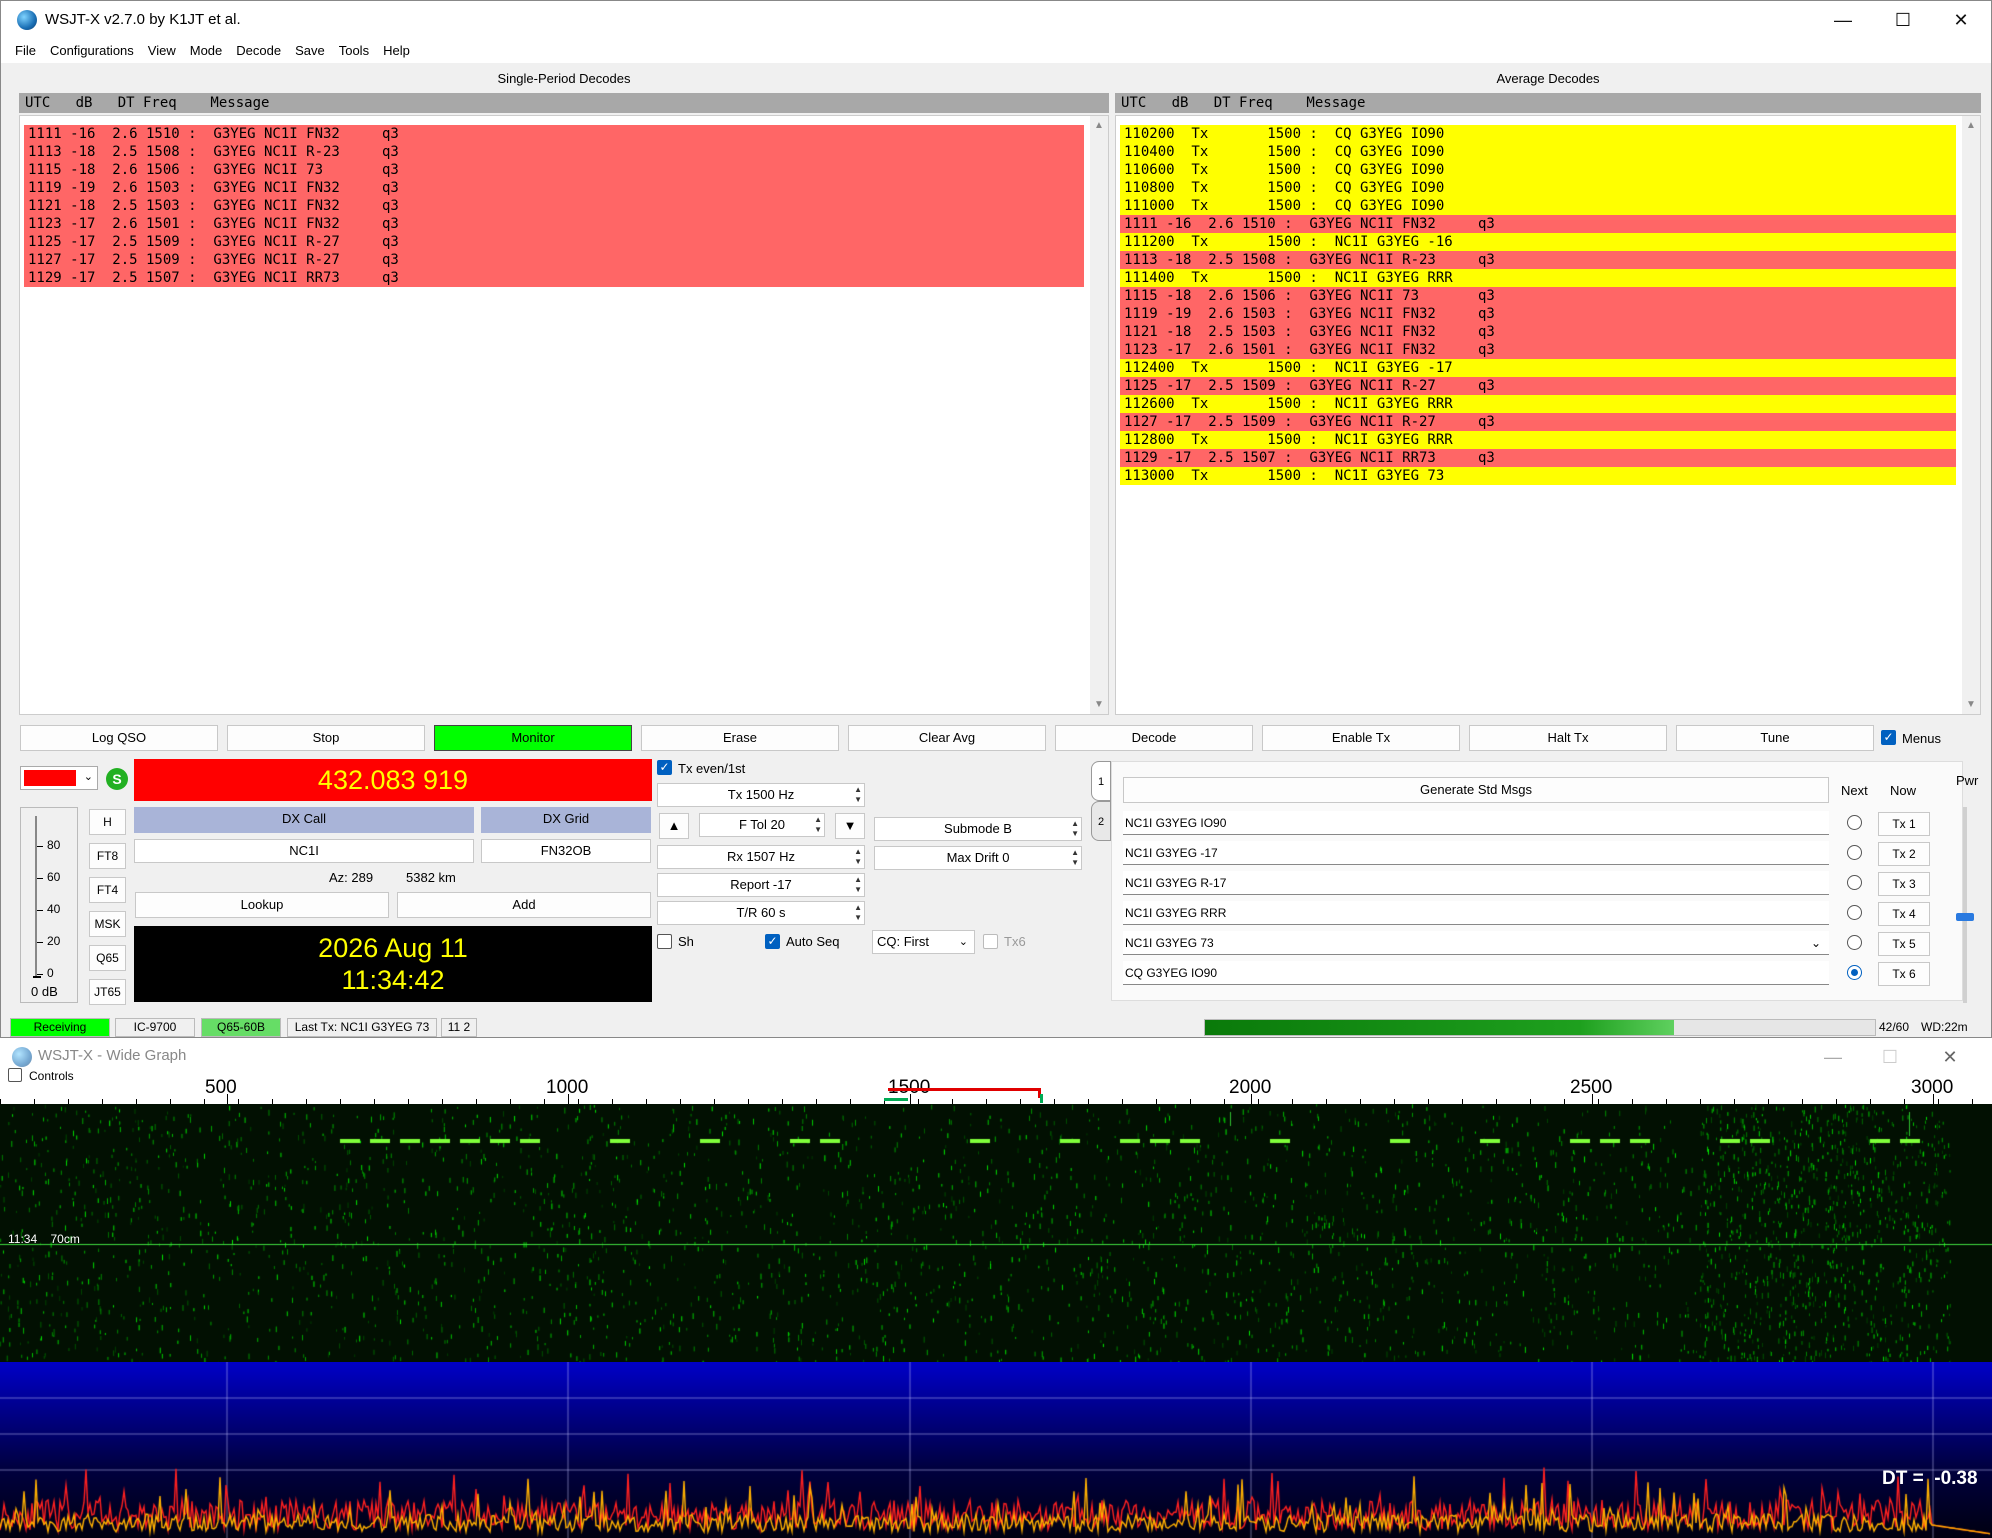  What do you see at coordinates (947, 738) in the screenshot?
I see `clear-avg-button: Clear Avg` at bounding box center [947, 738].